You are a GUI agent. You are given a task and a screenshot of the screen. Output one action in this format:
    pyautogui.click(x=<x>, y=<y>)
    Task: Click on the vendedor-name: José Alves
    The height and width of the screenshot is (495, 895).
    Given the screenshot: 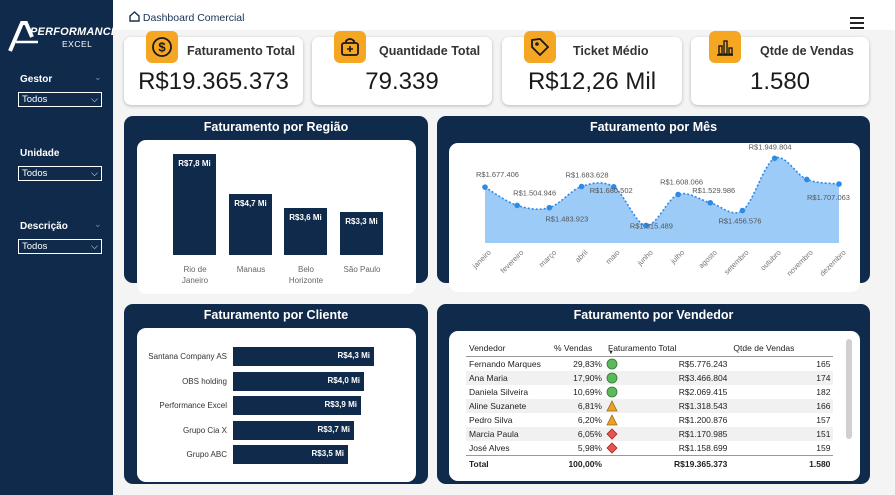 What is the action you would take?
    pyautogui.click(x=489, y=448)
    